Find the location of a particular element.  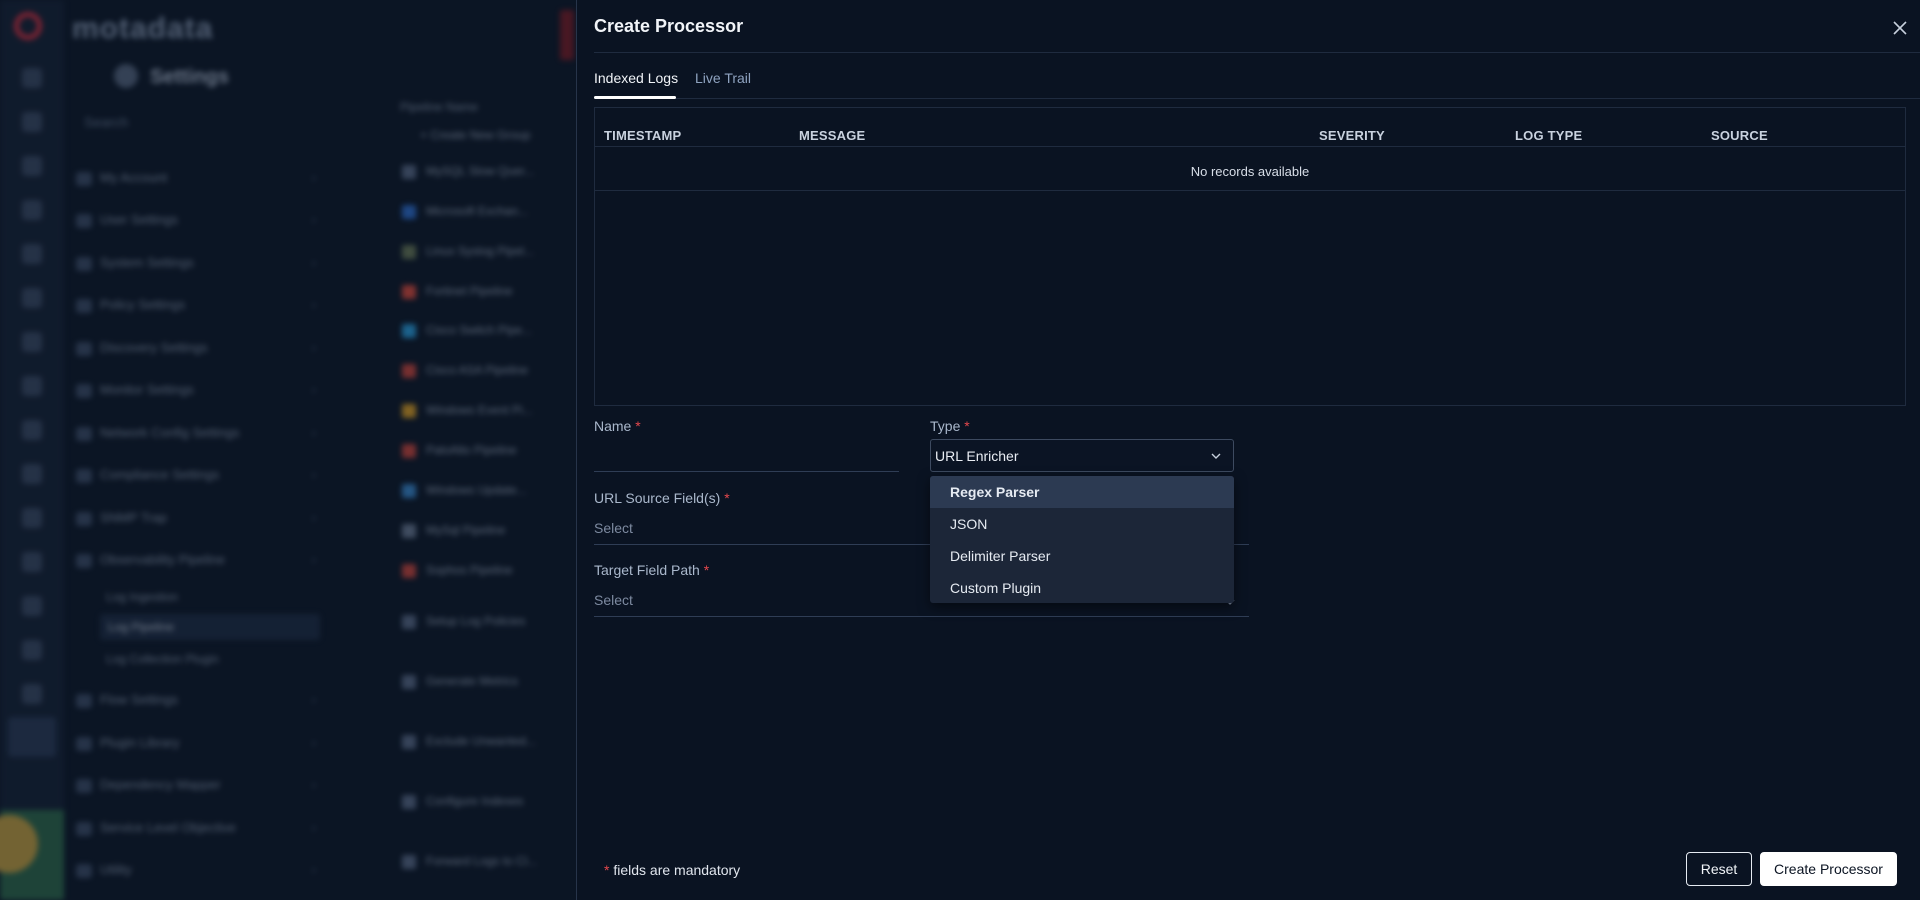

column-source: SOURCE is located at coordinates (1739, 135).